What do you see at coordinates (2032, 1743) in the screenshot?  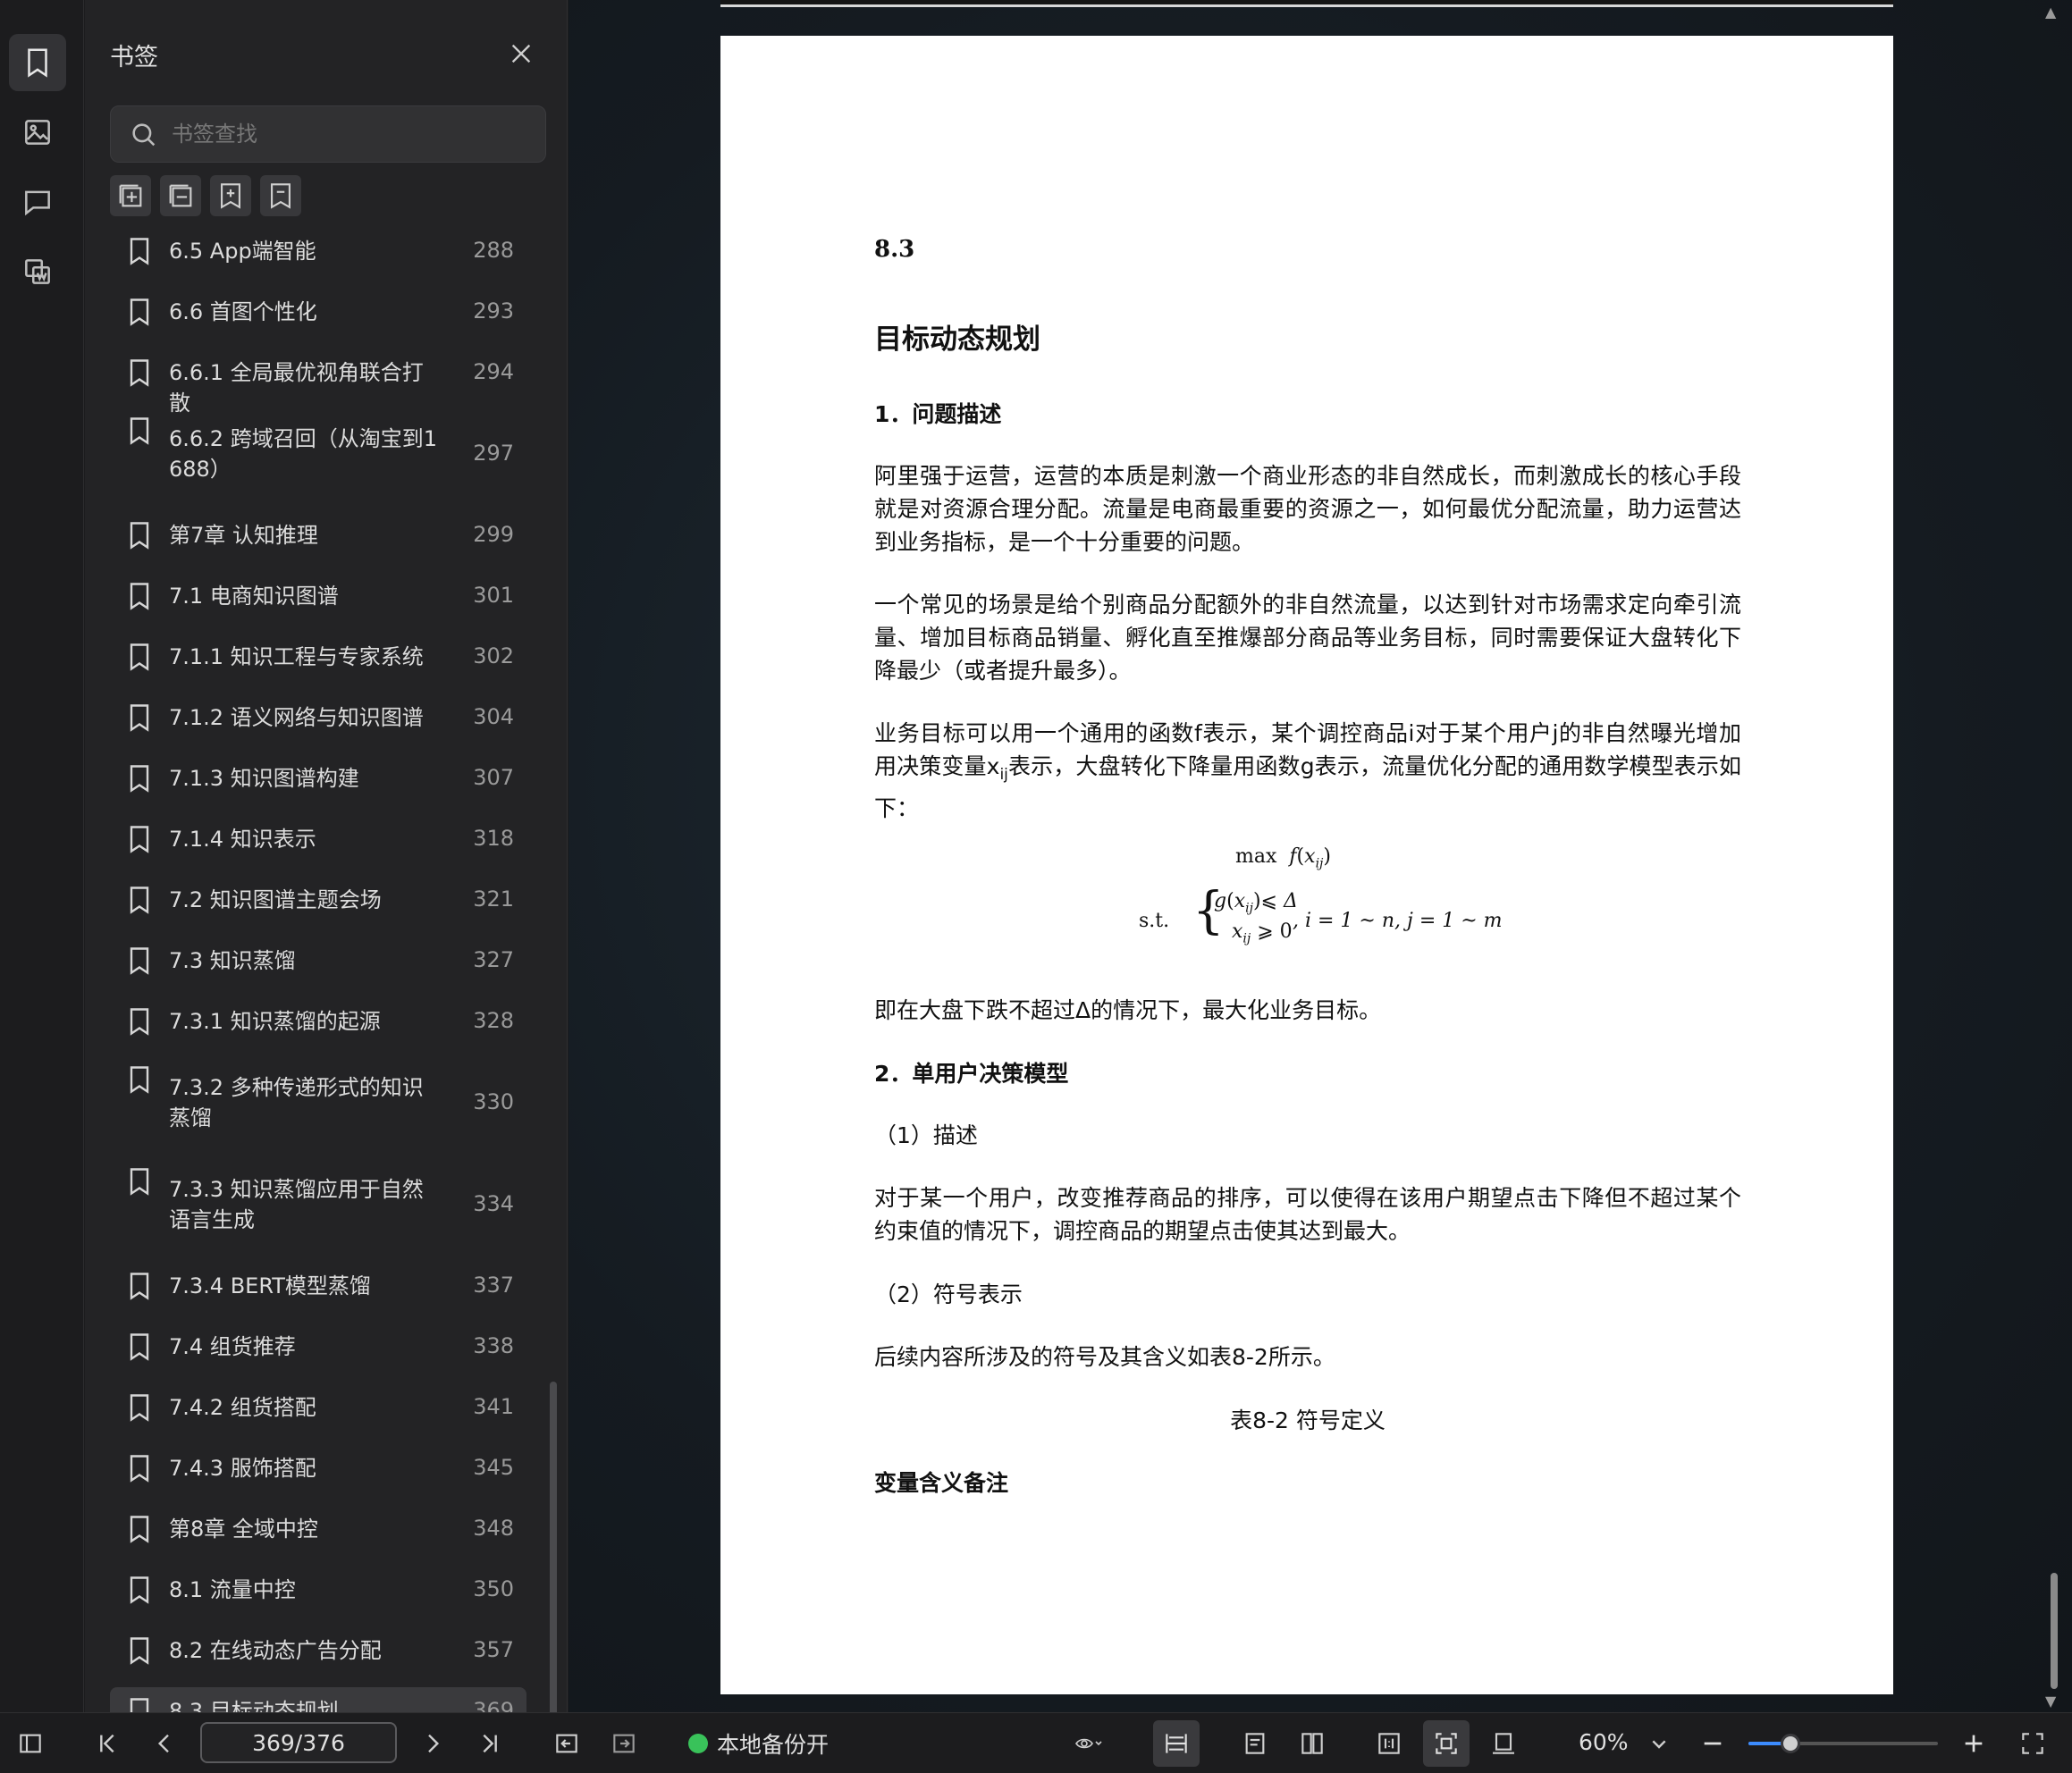 I see `fullscreen-button` at bounding box center [2032, 1743].